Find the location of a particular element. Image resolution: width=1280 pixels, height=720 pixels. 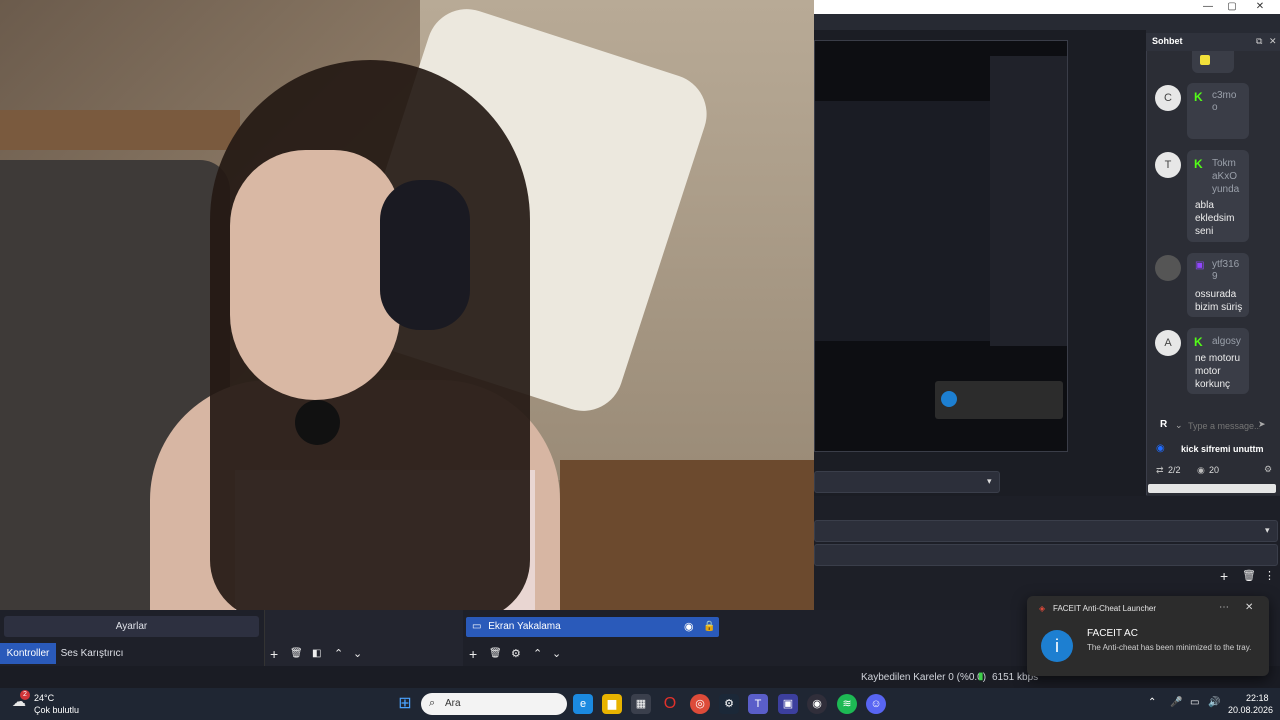

chat-title: Sohbet is located at coordinates (1167, 41).